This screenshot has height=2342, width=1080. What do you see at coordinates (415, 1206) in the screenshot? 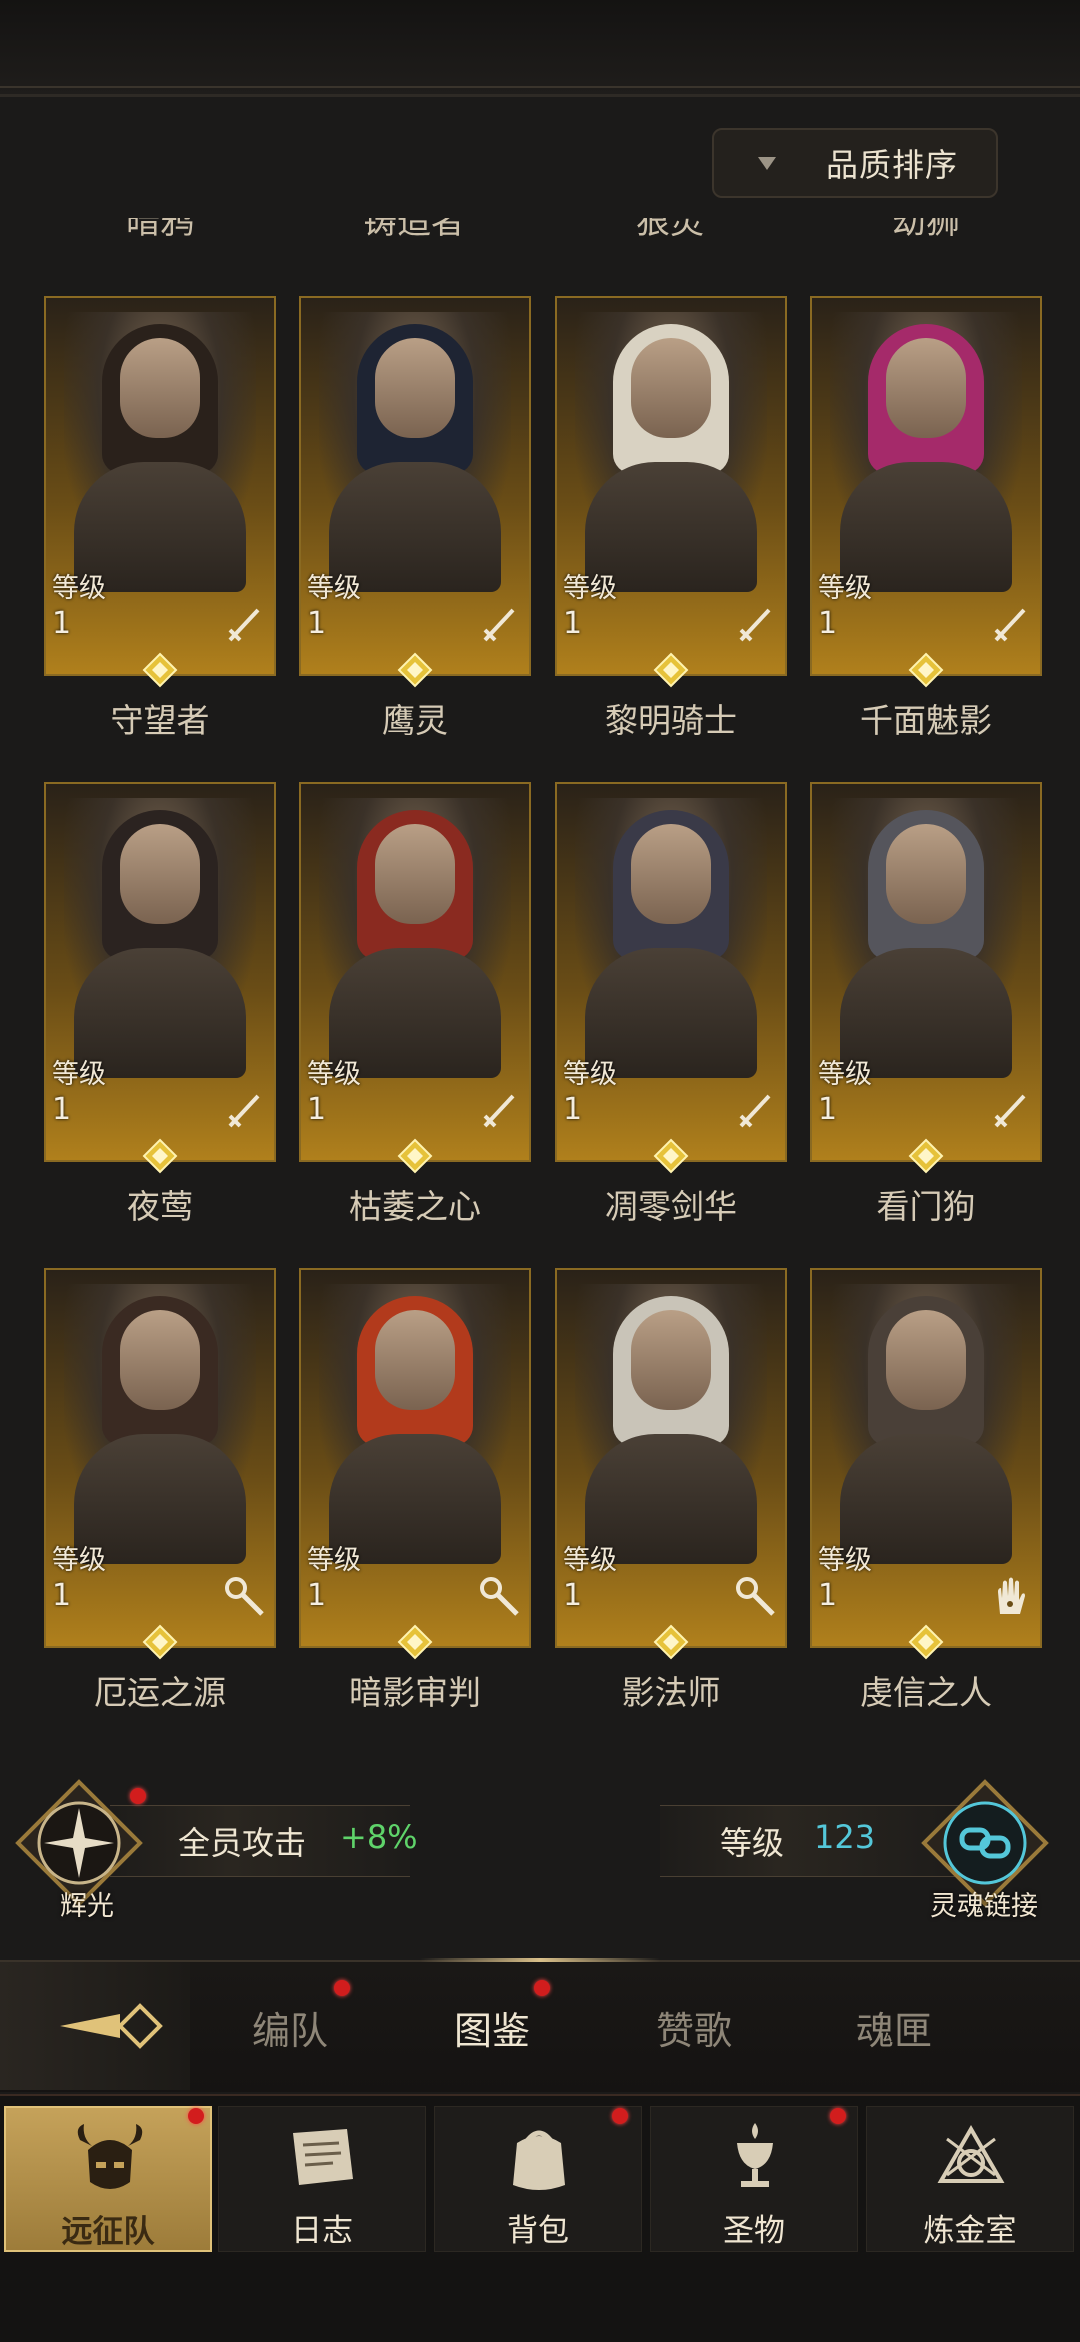
I see `hero-name: 枯萎之心` at bounding box center [415, 1206].